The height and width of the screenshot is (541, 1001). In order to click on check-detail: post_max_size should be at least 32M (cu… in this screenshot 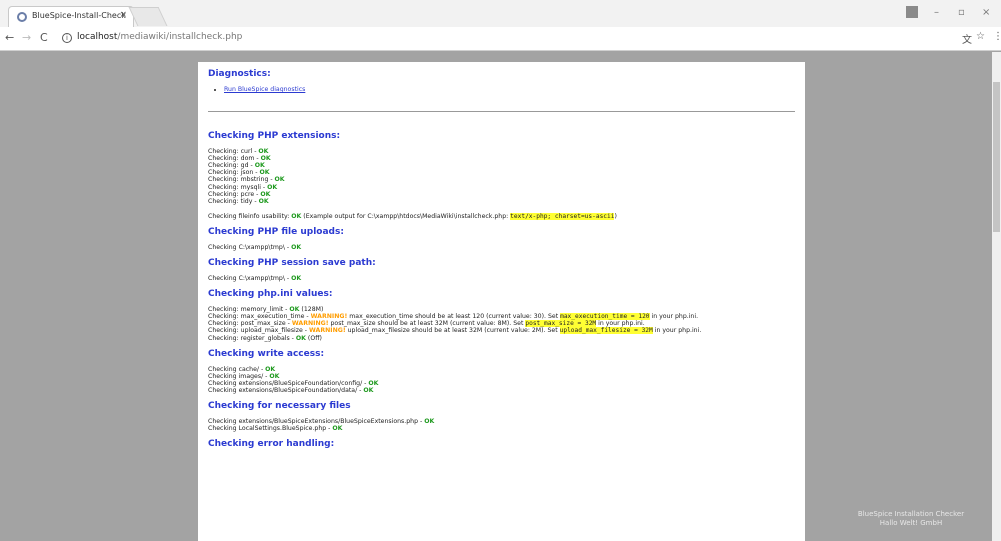, I will do `click(427, 324)`.